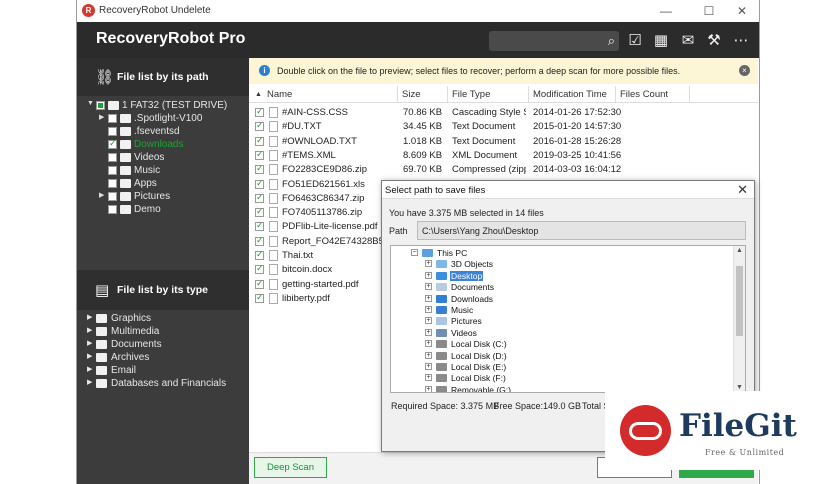 The image size is (836, 484). I want to click on search-icon: ⌕, so click(611, 41).